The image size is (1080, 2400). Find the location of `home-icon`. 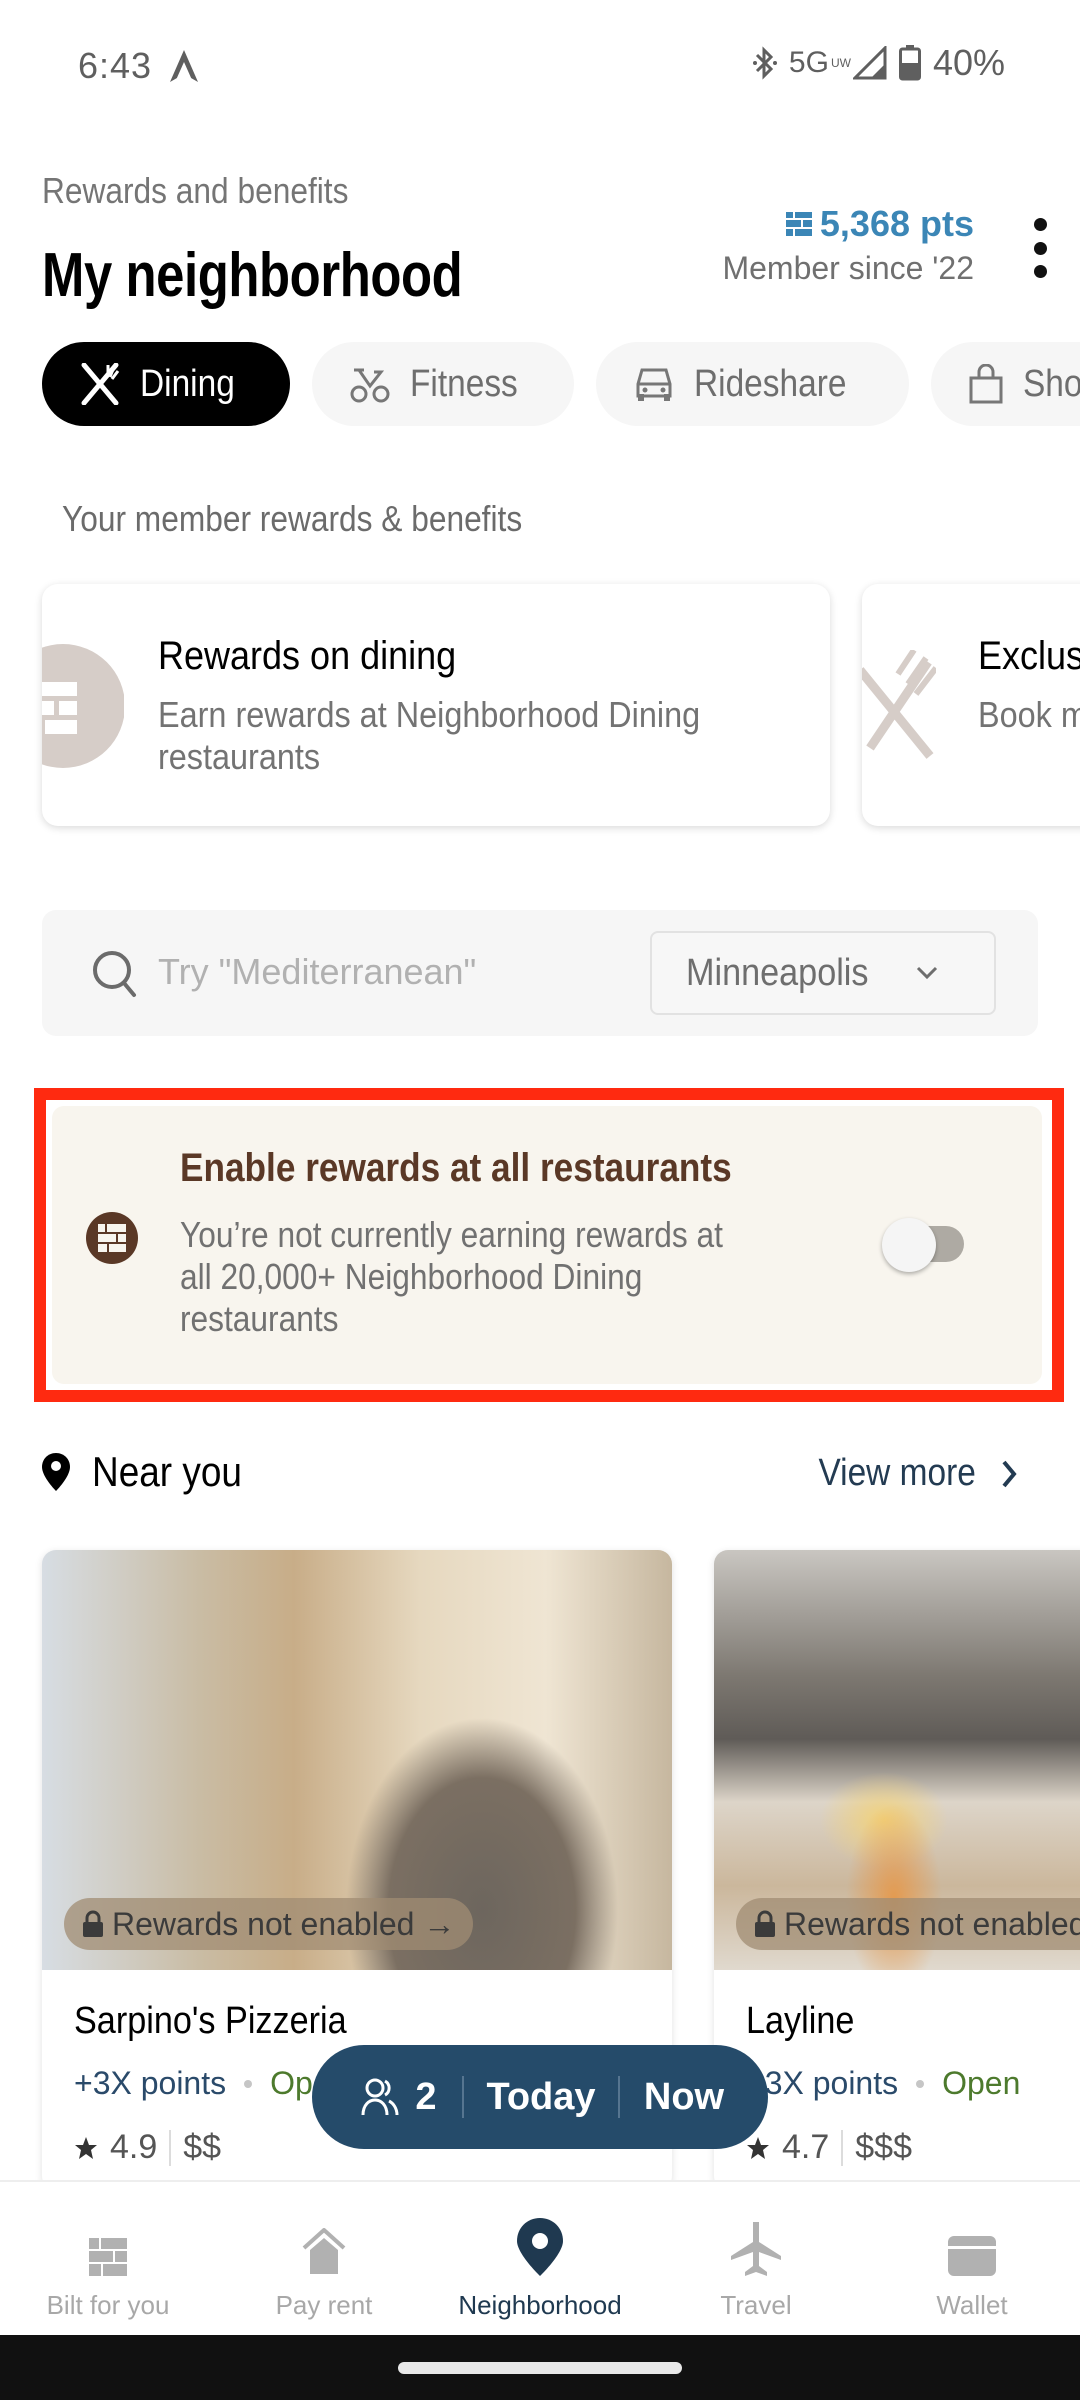

home-icon is located at coordinates (324, 2251).